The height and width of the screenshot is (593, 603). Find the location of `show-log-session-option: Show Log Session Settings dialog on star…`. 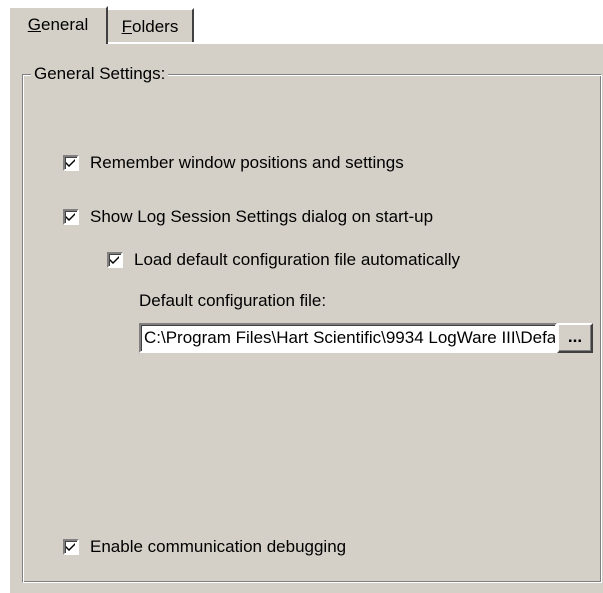

show-log-session-option: Show Log Session Settings dialog on star… is located at coordinates (248, 217).